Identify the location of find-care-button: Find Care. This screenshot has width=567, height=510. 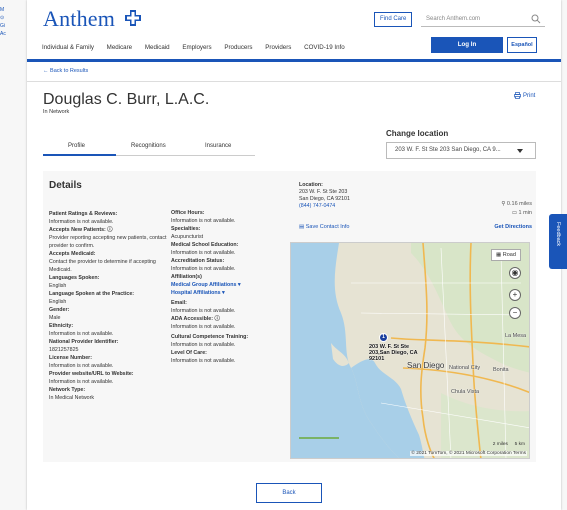
(393, 19).